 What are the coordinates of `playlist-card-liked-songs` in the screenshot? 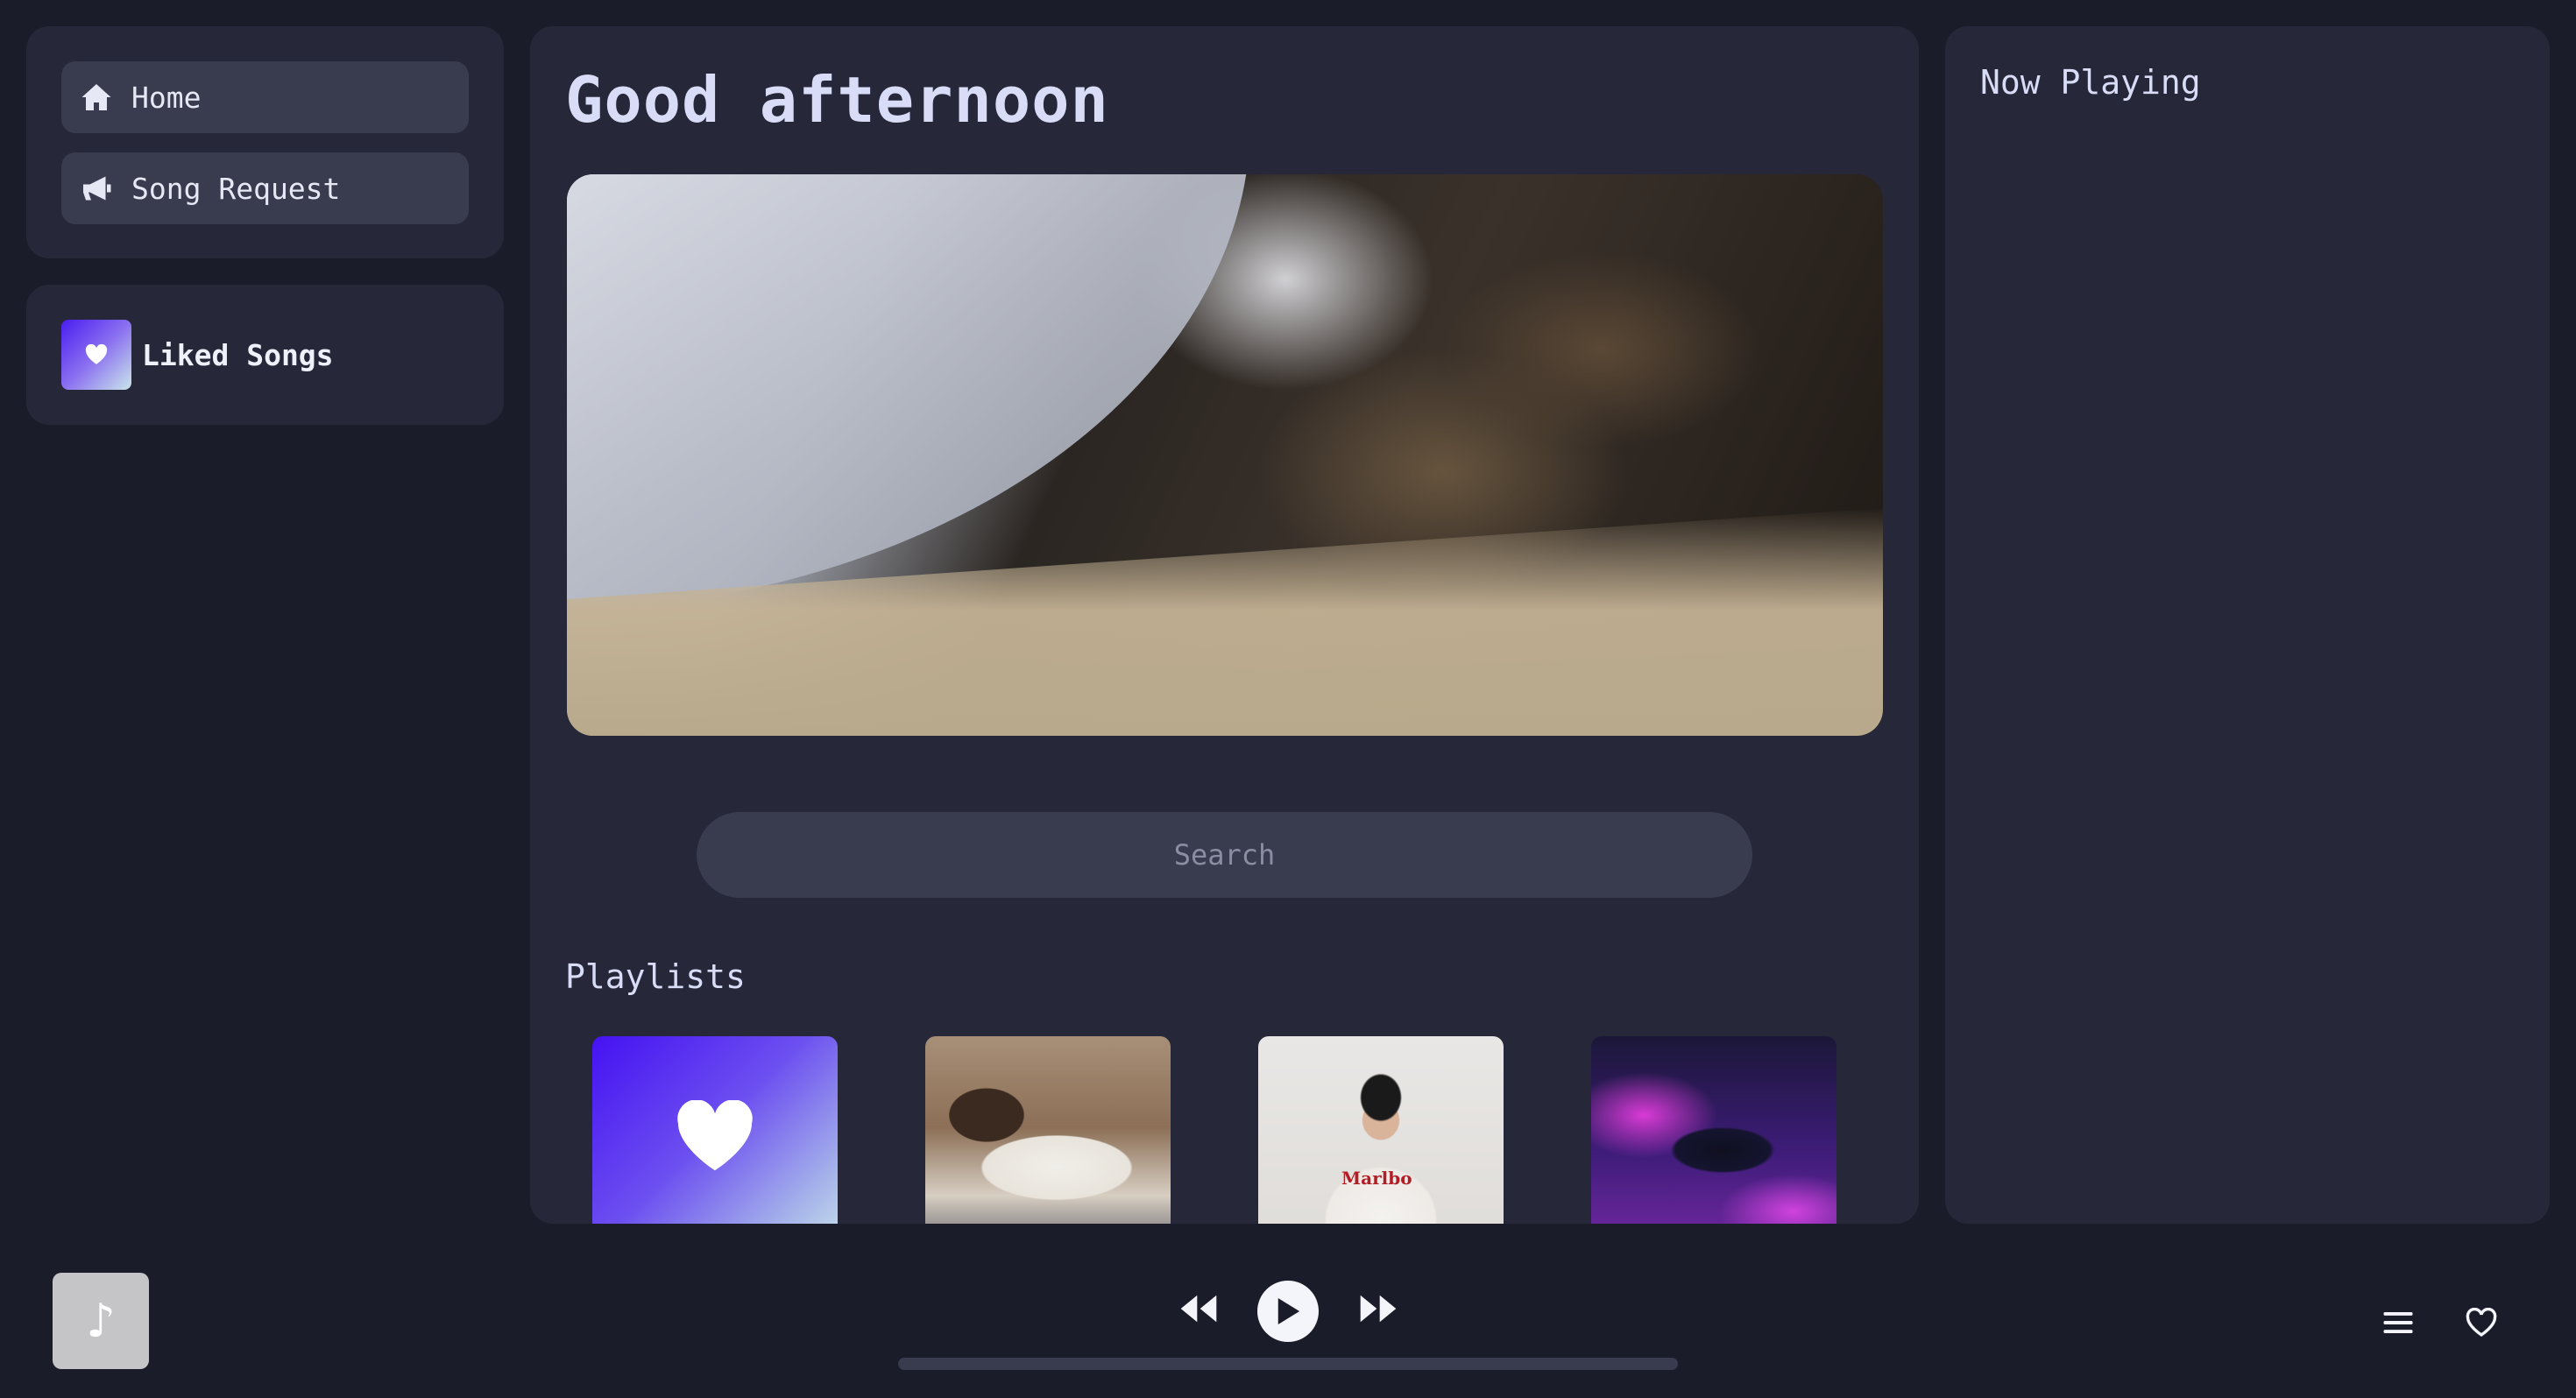 It's located at (715, 1130).